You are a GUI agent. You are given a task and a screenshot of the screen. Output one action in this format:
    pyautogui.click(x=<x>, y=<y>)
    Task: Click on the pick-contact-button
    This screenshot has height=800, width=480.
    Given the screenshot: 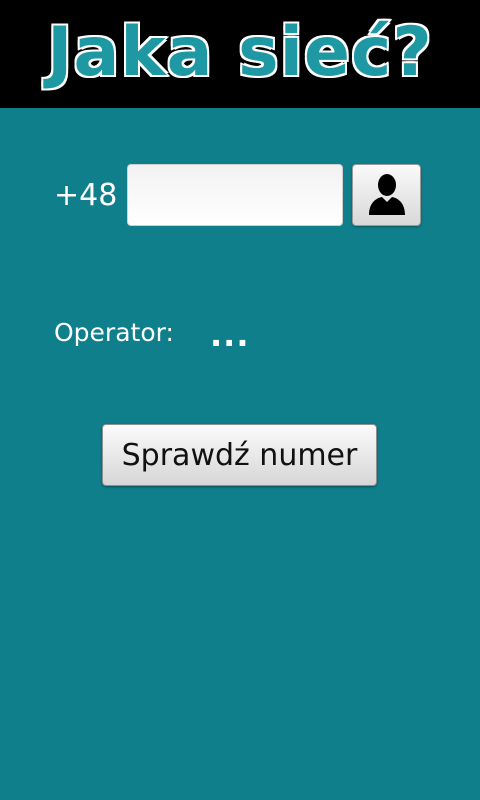 What is the action you would take?
    pyautogui.click(x=386, y=195)
    